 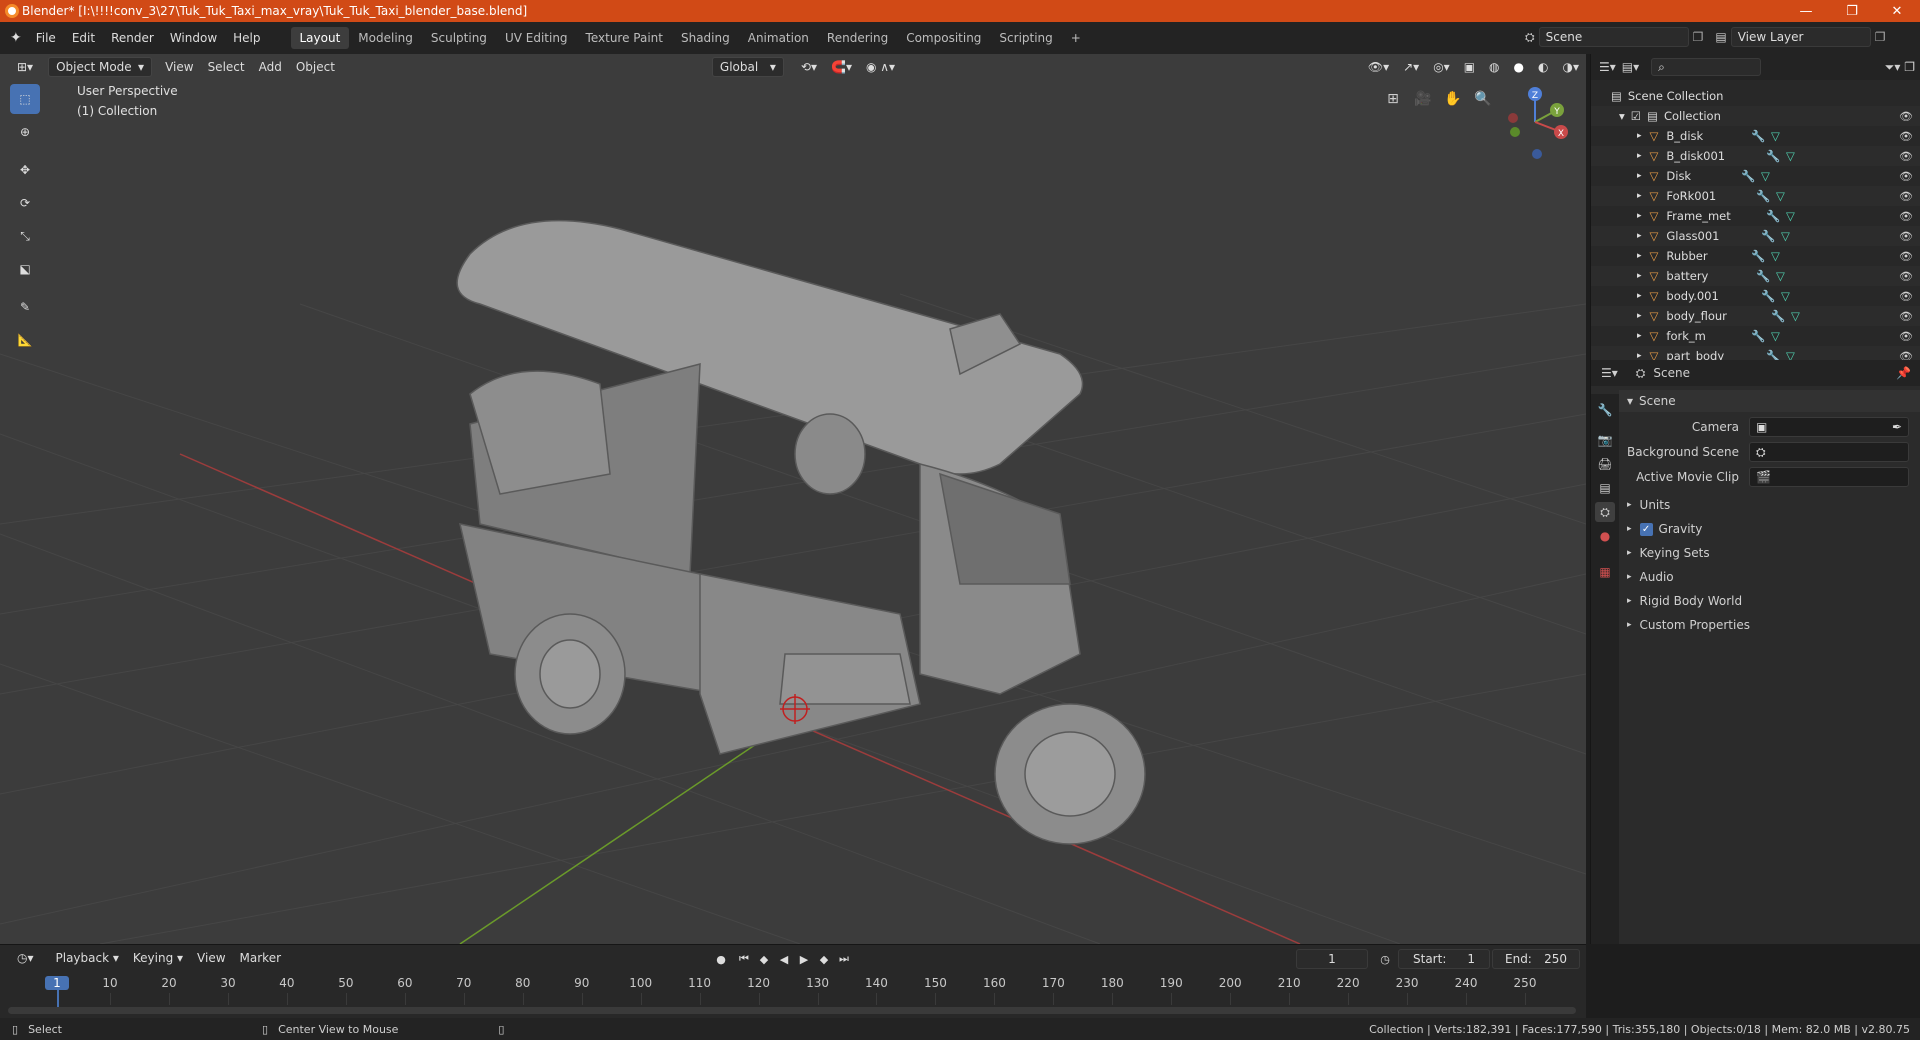 I want to click on outliner-object-row: ▸ ▽ Rubber 🔧 ▽ 👁, so click(x=1755, y=256).